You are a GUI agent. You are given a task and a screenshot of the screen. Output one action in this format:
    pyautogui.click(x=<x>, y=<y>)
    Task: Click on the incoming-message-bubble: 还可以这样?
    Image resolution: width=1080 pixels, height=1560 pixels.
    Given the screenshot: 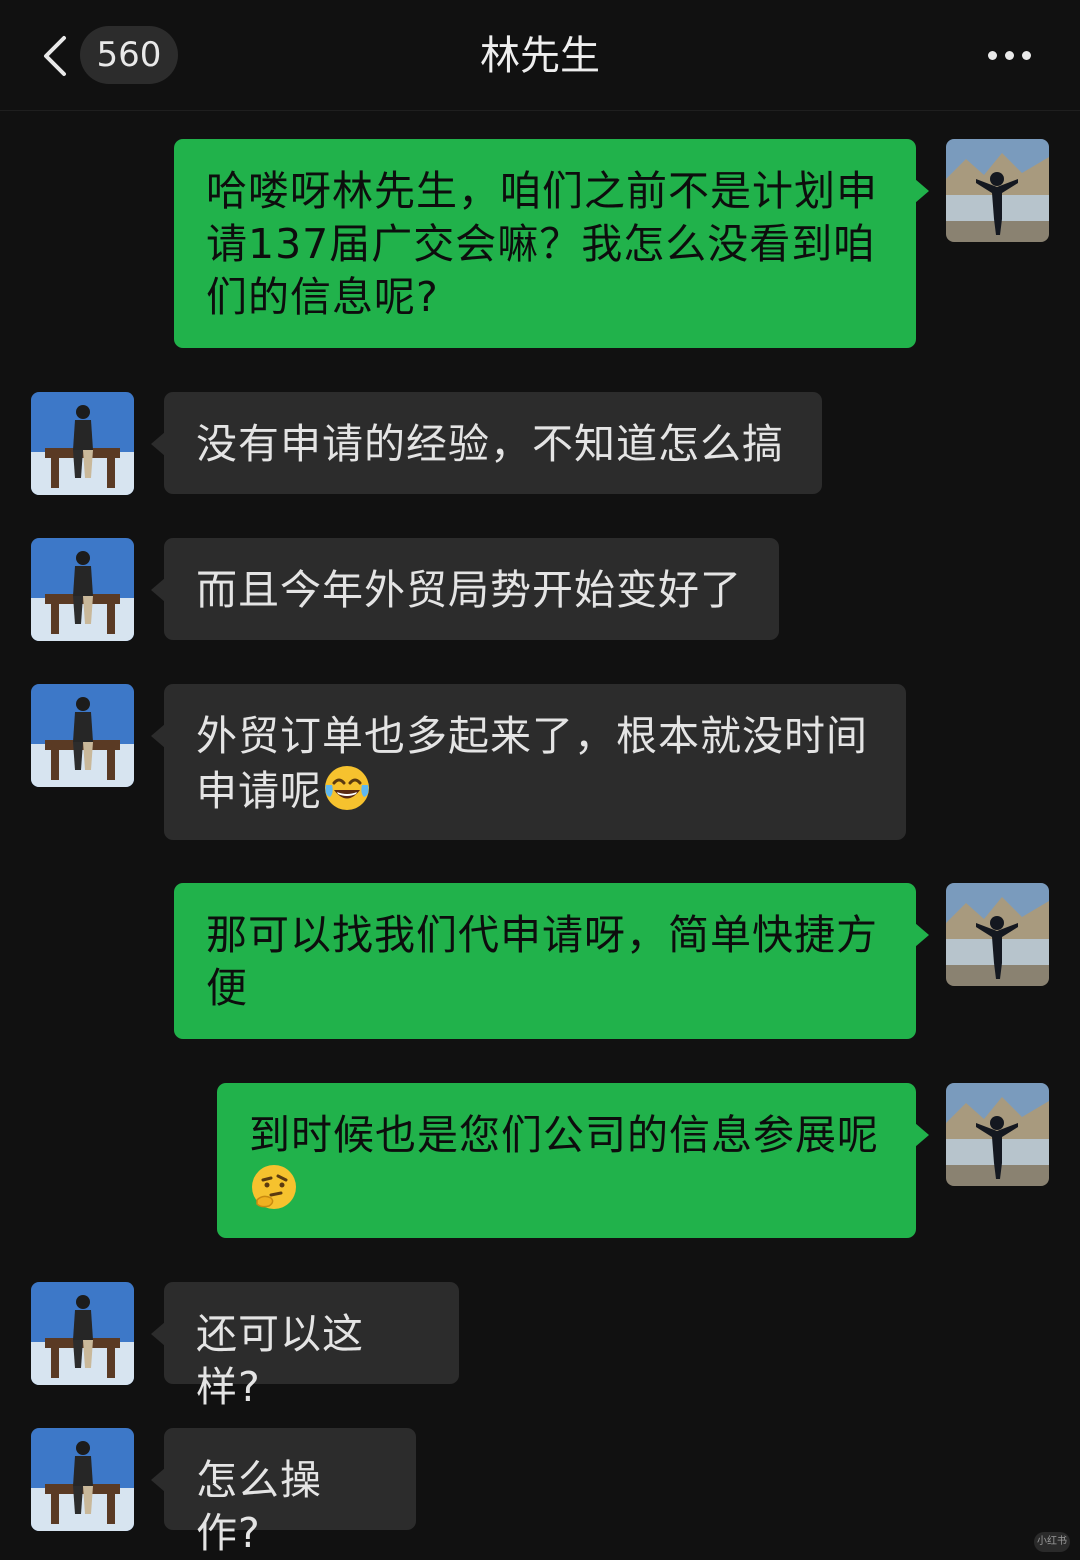 What is the action you would take?
    pyautogui.click(x=305, y=1346)
    